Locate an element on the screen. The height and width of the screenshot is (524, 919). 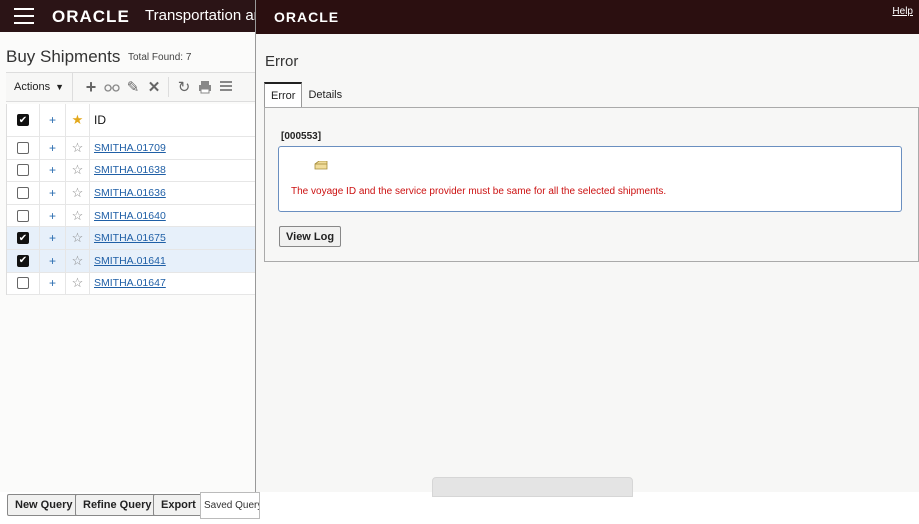
page-title: Buy Shipments is located at coordinates (63, 56).